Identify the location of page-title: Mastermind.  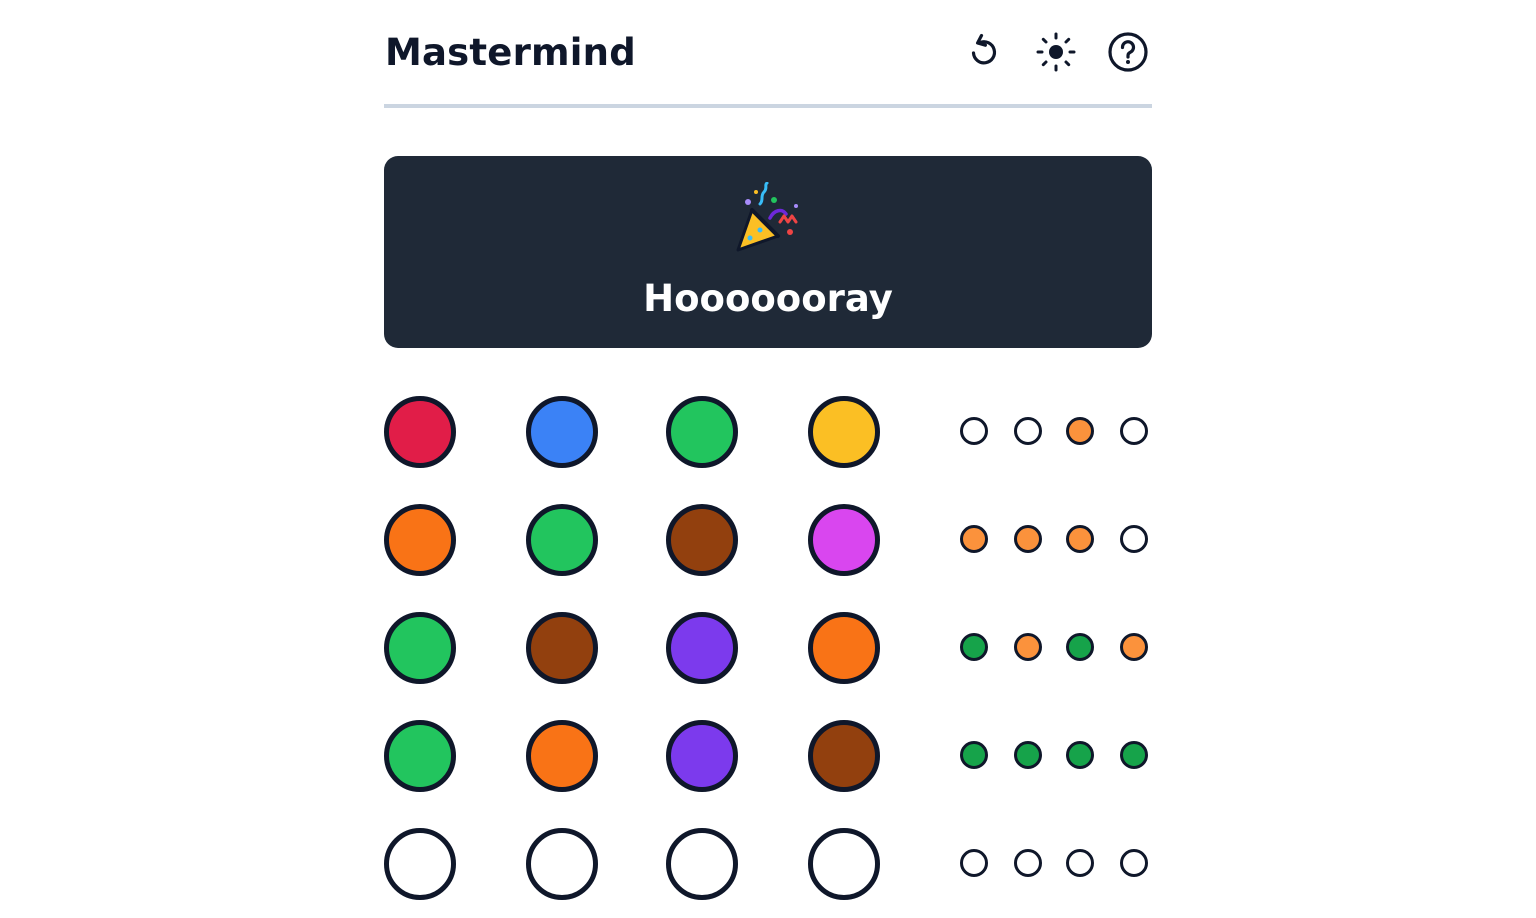
(510, 52).